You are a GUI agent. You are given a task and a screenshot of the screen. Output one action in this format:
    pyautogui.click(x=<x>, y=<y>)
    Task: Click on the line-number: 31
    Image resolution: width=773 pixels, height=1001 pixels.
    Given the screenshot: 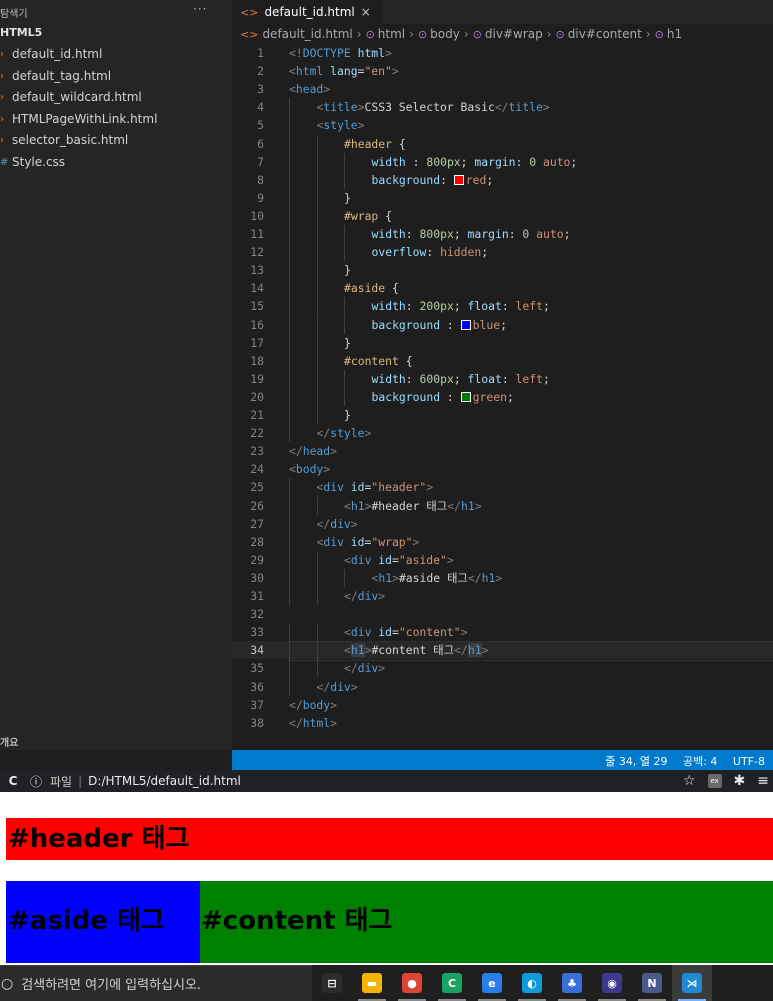 What is the action you would take?
    pyautogui.click(x=257, y=596)
    